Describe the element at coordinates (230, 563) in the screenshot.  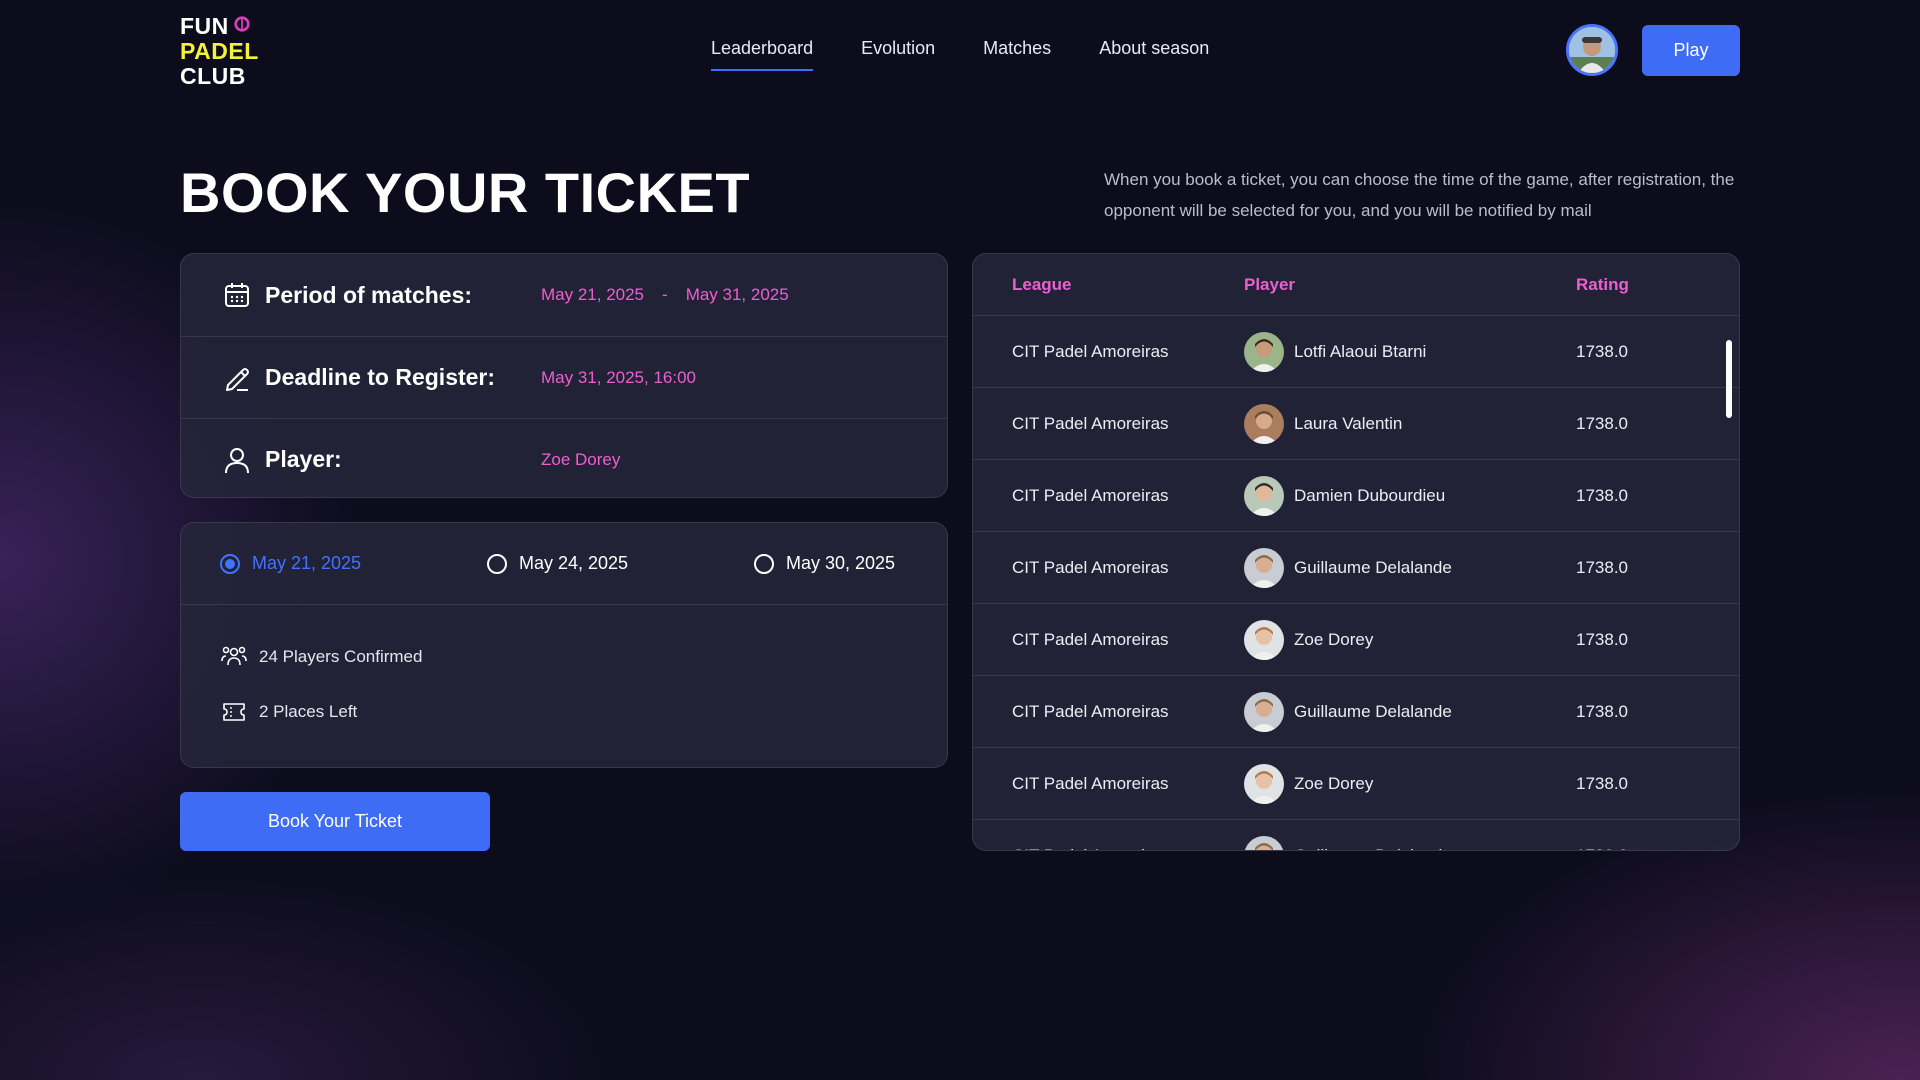
I see `radio-selected-icon` at that location.